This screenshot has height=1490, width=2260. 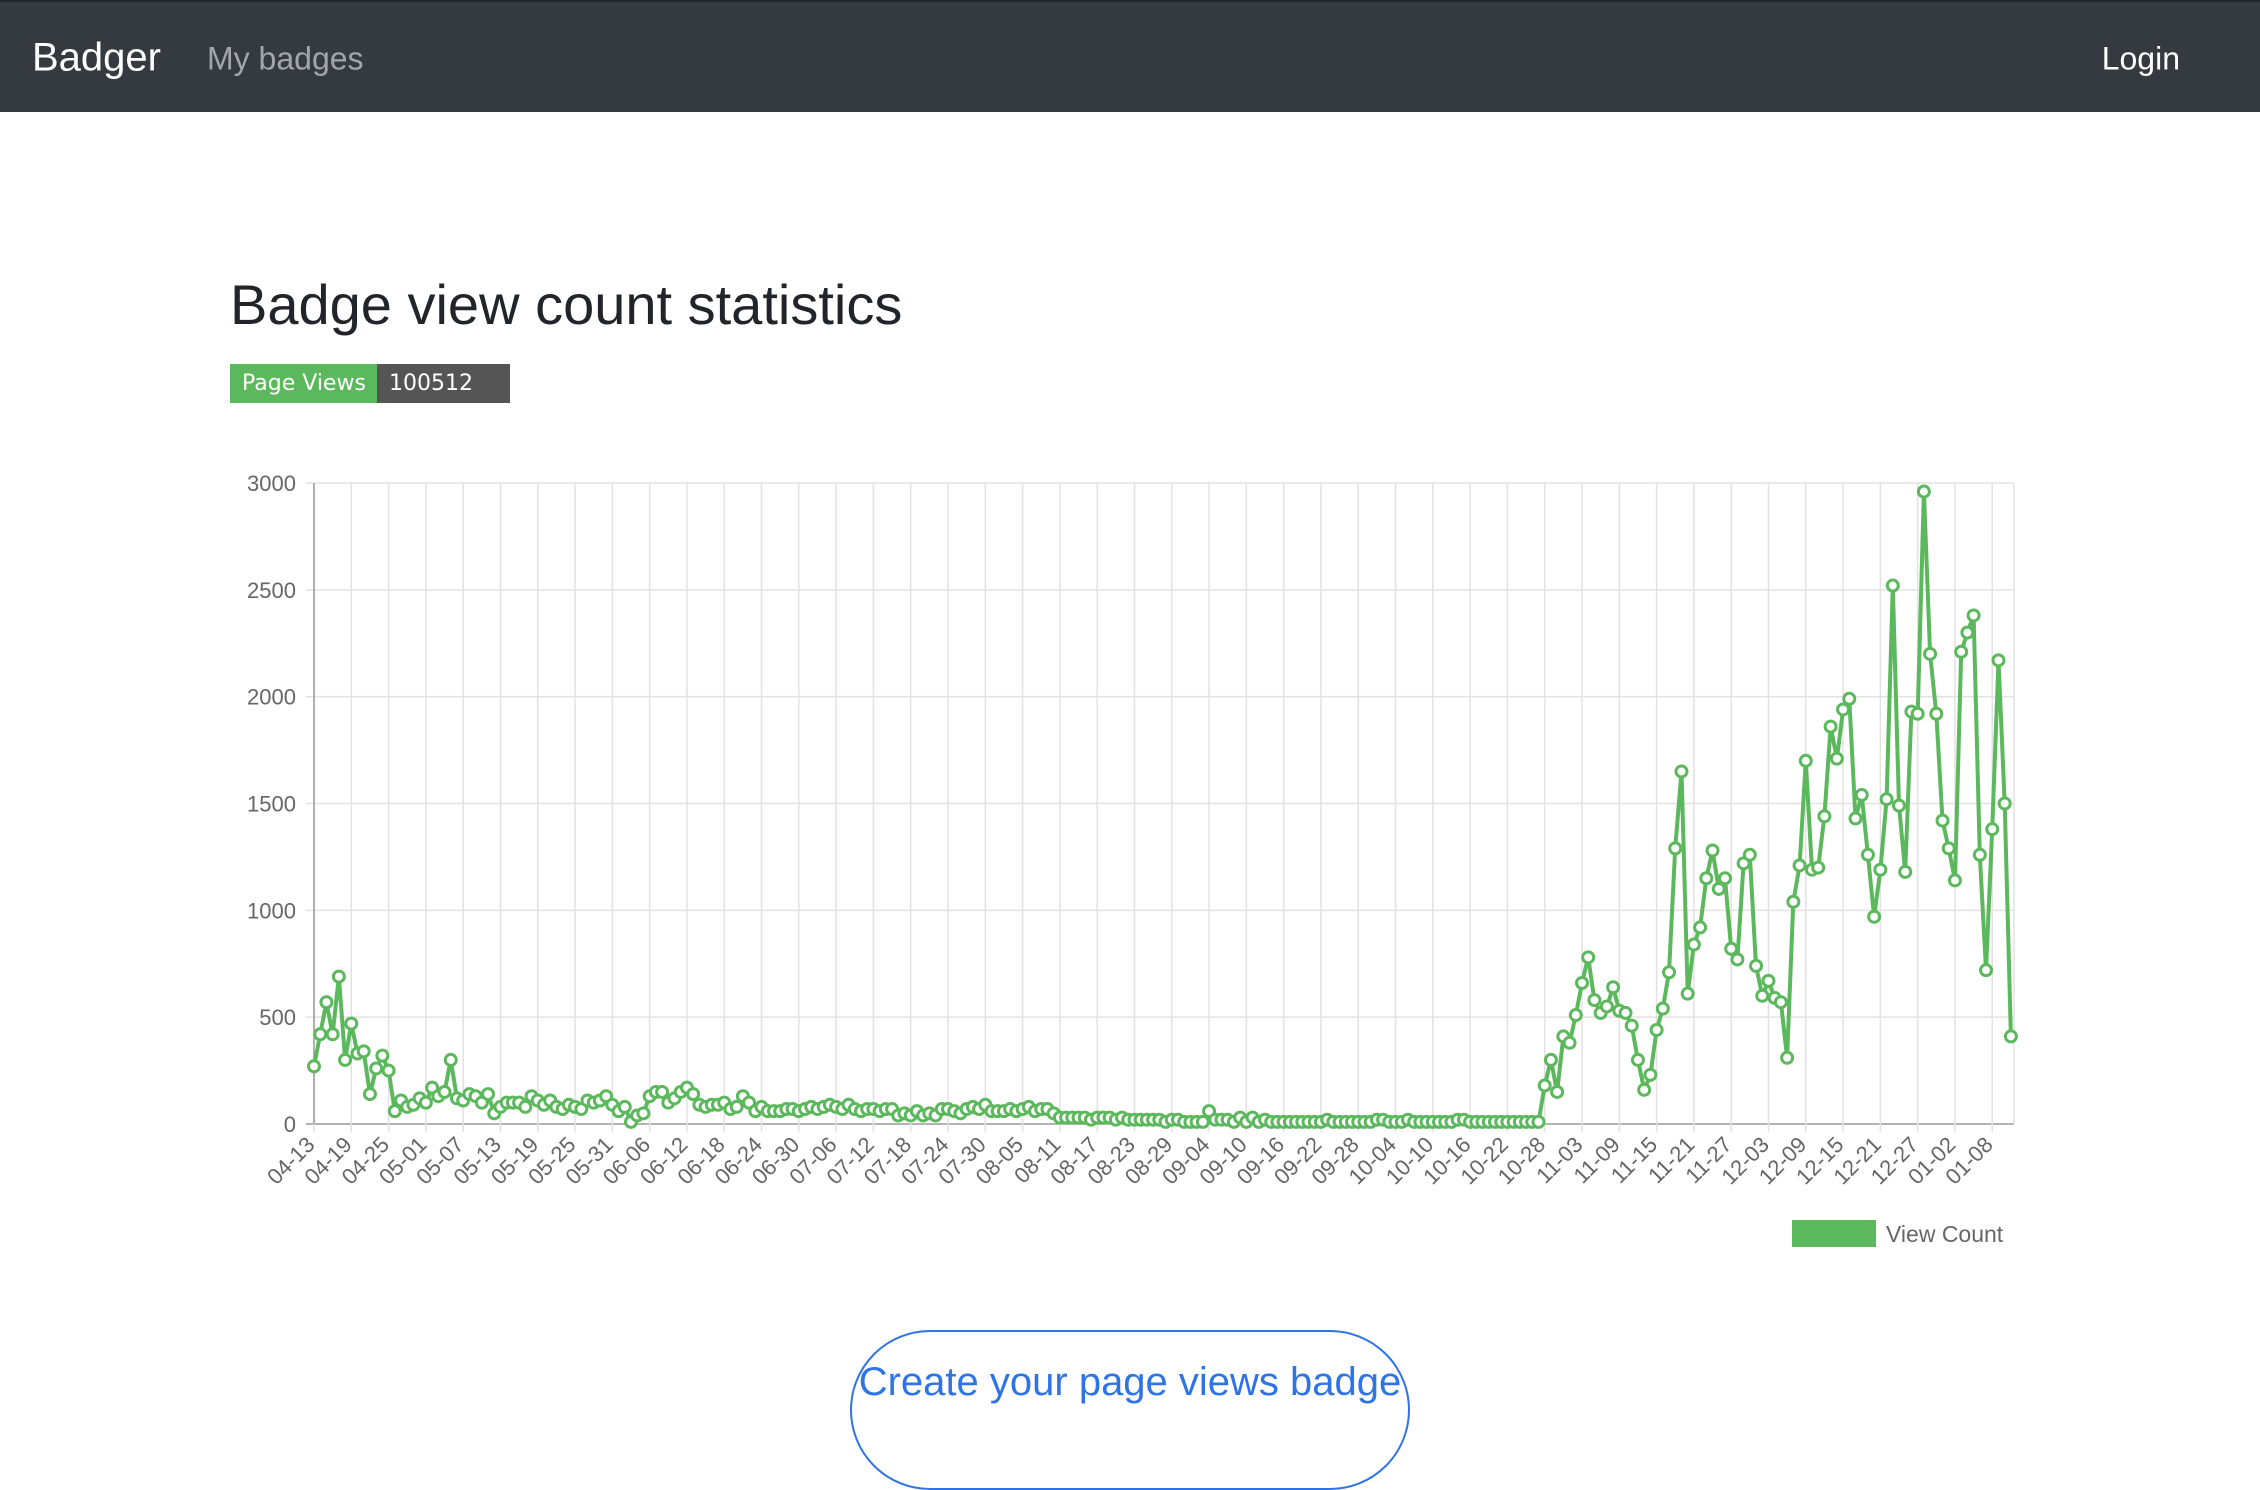 I want to click on y-tick-label: 1000, so click(x=271, y=910).